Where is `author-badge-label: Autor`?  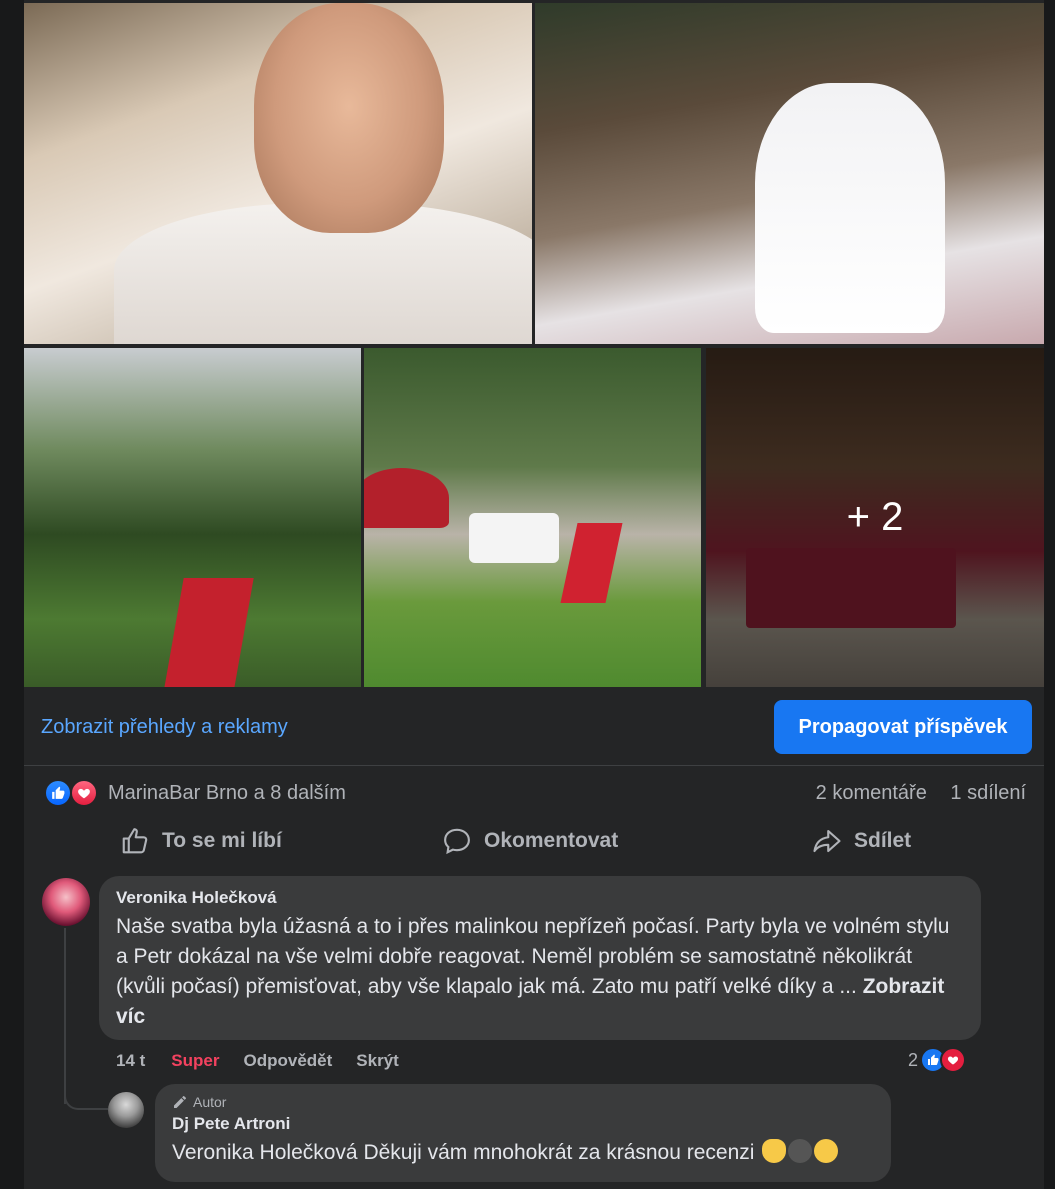 author-badge-label: Autor is located at coordinates (210, 1102).